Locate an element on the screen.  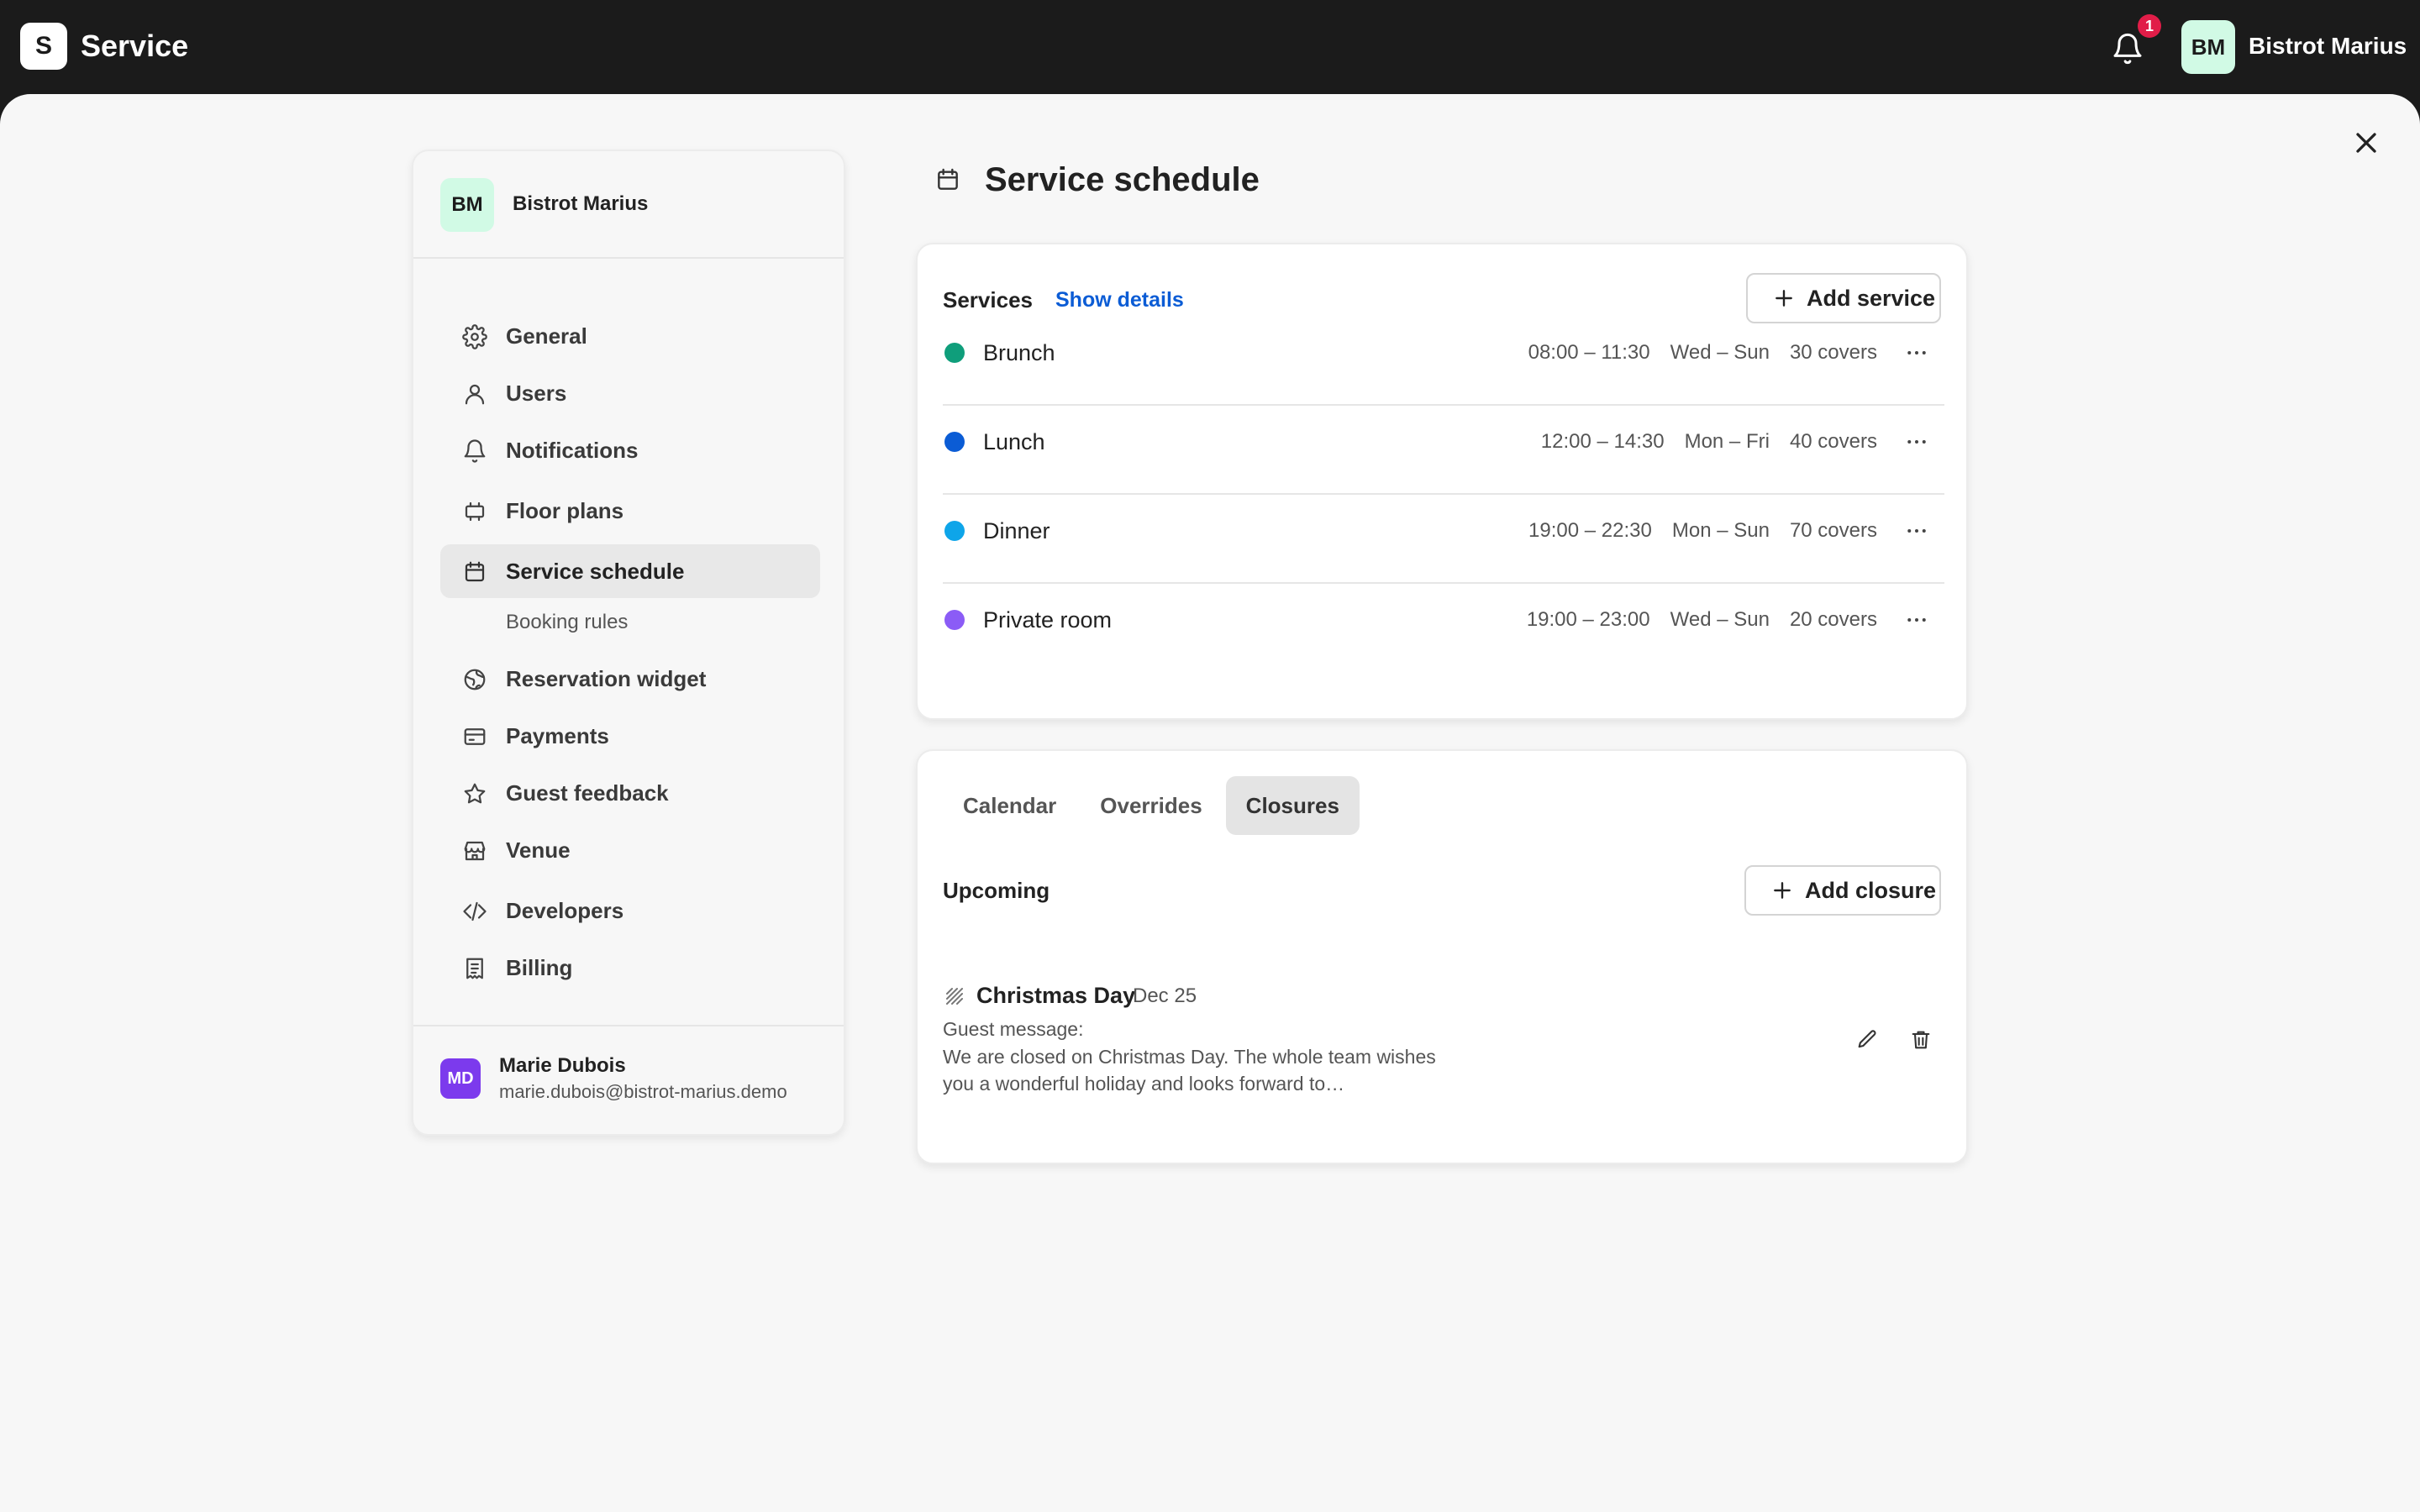
sidebar-item-label: Developers is located at coordinates (565, 910).